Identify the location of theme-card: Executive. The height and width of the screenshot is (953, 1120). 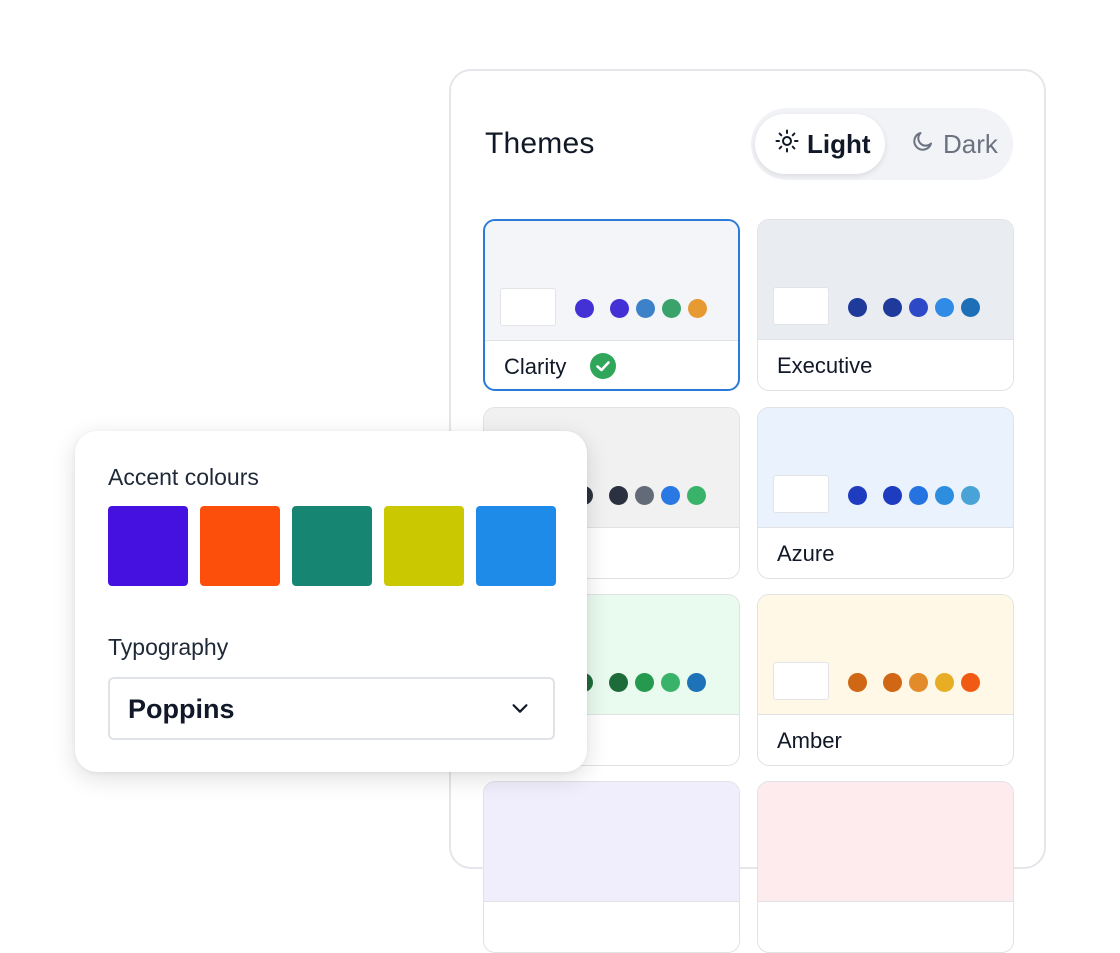
(885, 305).